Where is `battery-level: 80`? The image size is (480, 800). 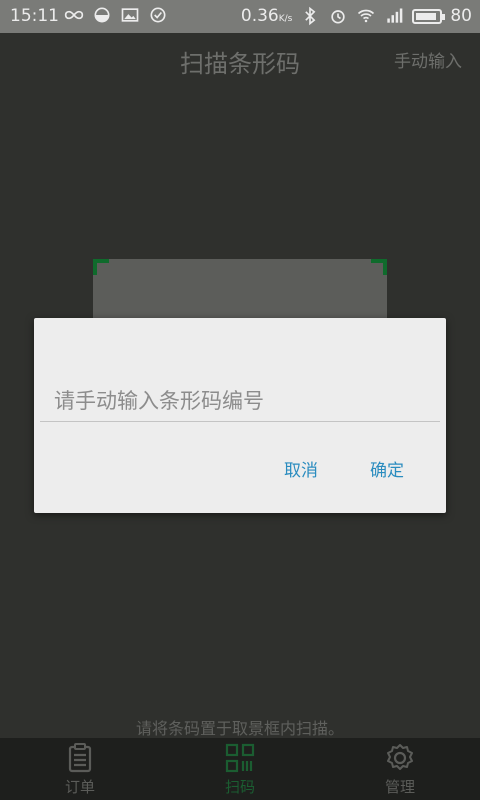 battery-level: 80 is located at coordinates (461, 16).